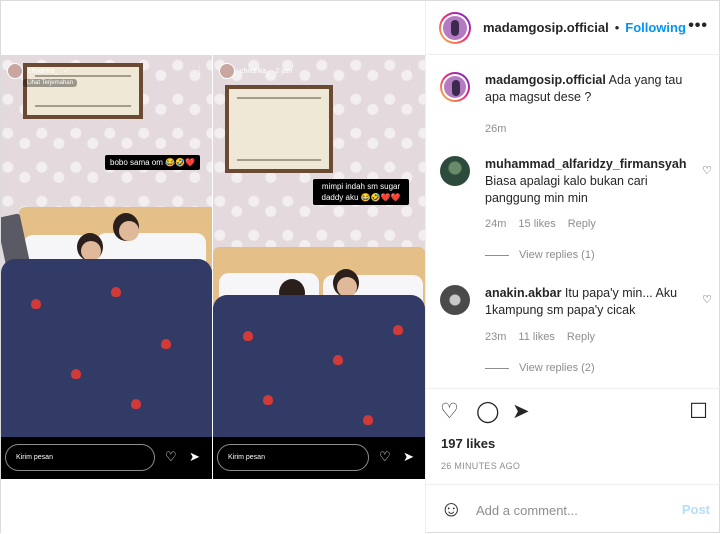 Image resolution: width=720 pixels, height=534 pixels. I want to click on comment-likes: 11 likes, so click(536, 337).